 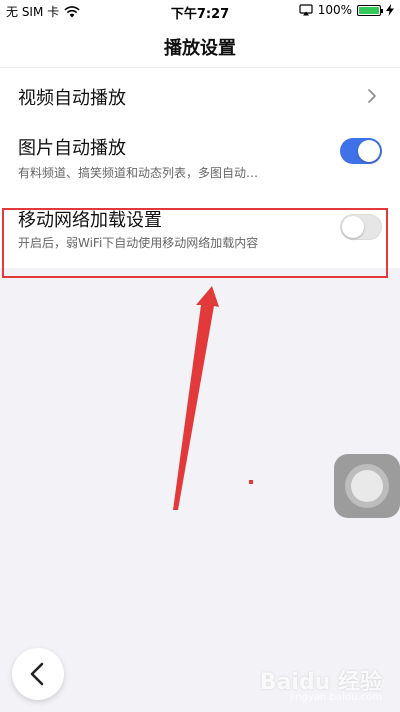 I want to click on setting-image-autoplay-title: 图片自动播放, so click(x=72, y=148).